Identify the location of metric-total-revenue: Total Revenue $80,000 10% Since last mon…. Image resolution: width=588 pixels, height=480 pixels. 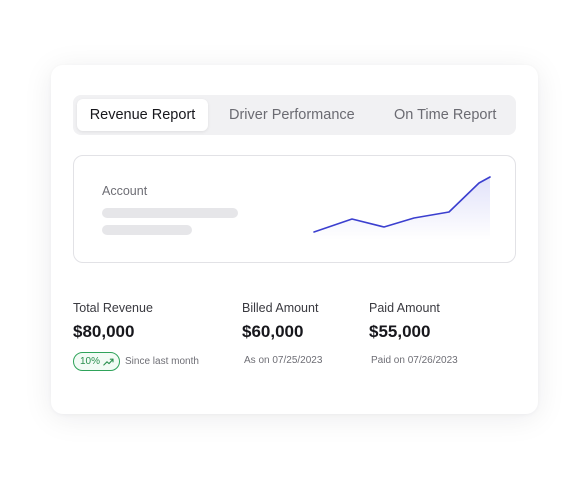
(136, 336).